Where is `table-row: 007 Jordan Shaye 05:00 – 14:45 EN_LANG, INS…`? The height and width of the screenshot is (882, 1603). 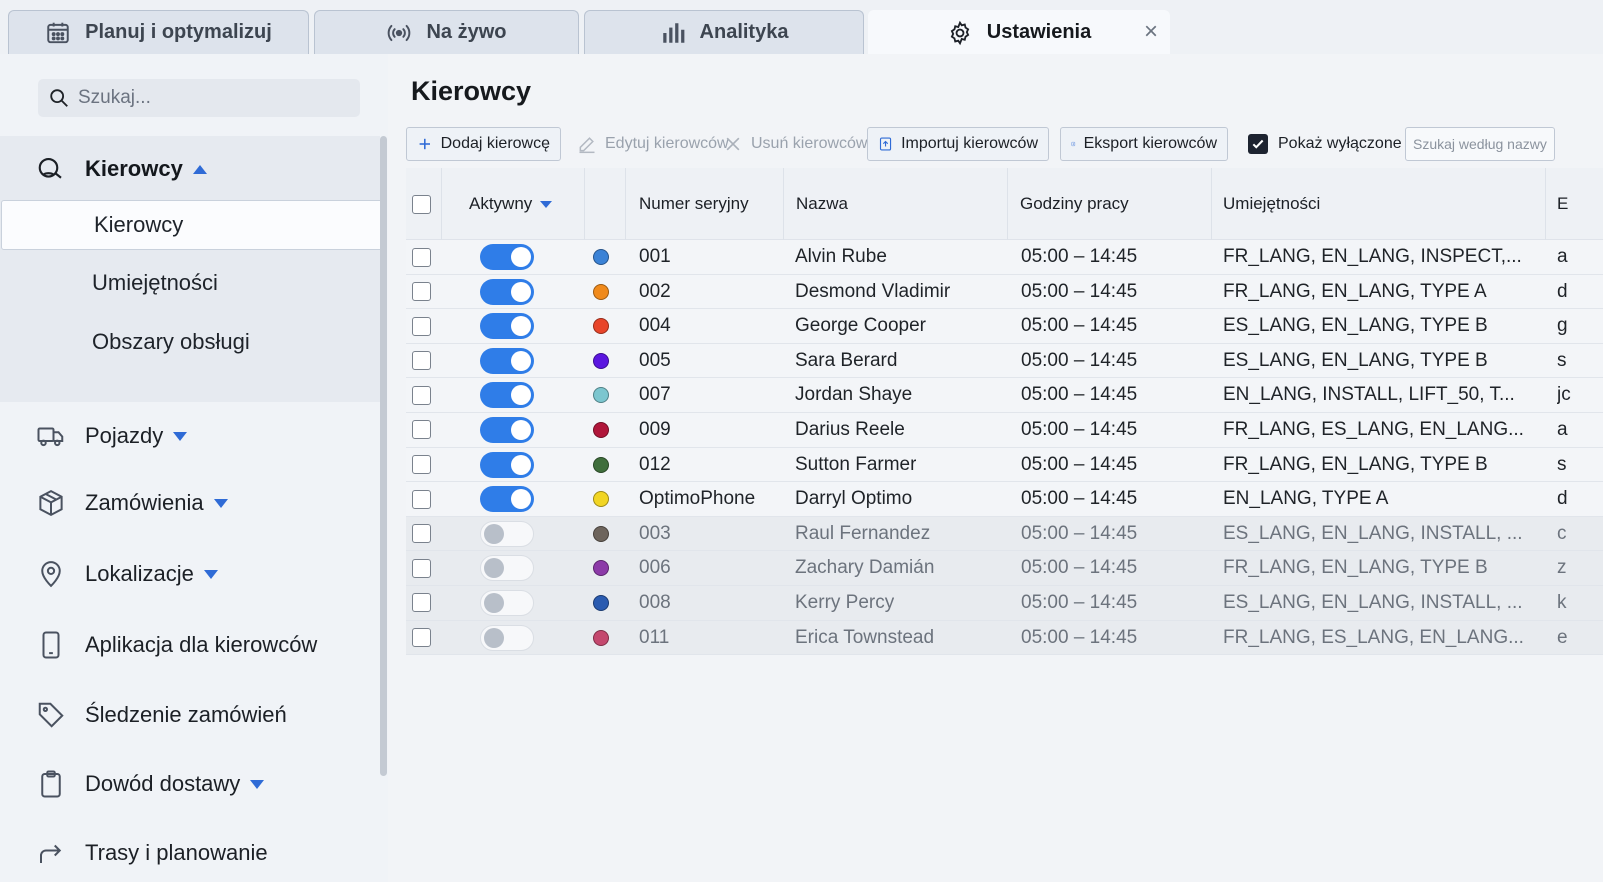
table-row: 007 Jordan Shaye 05:00 – 14:45 EN_LANG, INS… is located at coordinates (1004, 395).